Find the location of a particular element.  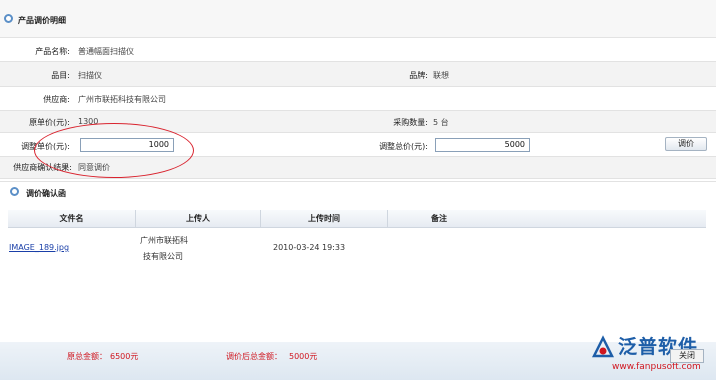

uploader-line-2: 技有限公司 is located at coordinates (163, 256).